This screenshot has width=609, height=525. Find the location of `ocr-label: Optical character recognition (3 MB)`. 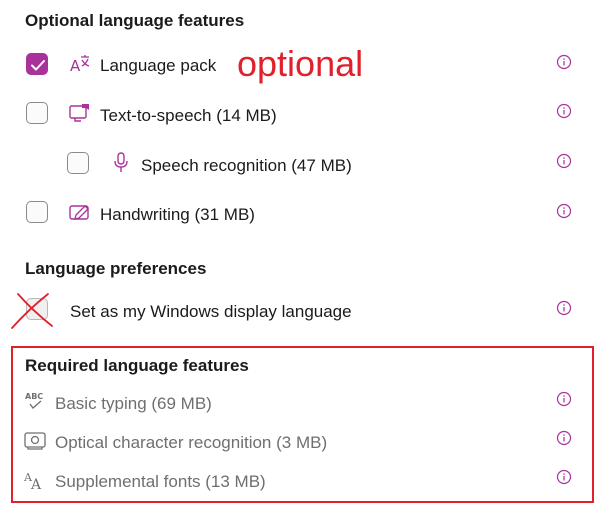

ocr-label: Optical character recognition (3 MB) is located at coordinates (191, 442).